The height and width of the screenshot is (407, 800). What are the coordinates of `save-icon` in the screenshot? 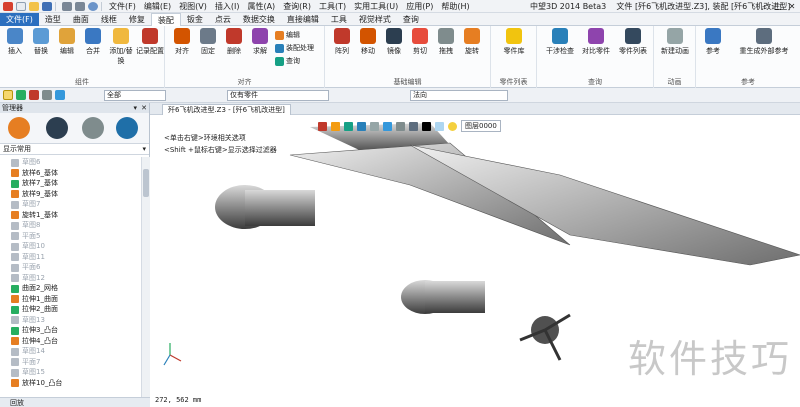 It's located at (47, 6).